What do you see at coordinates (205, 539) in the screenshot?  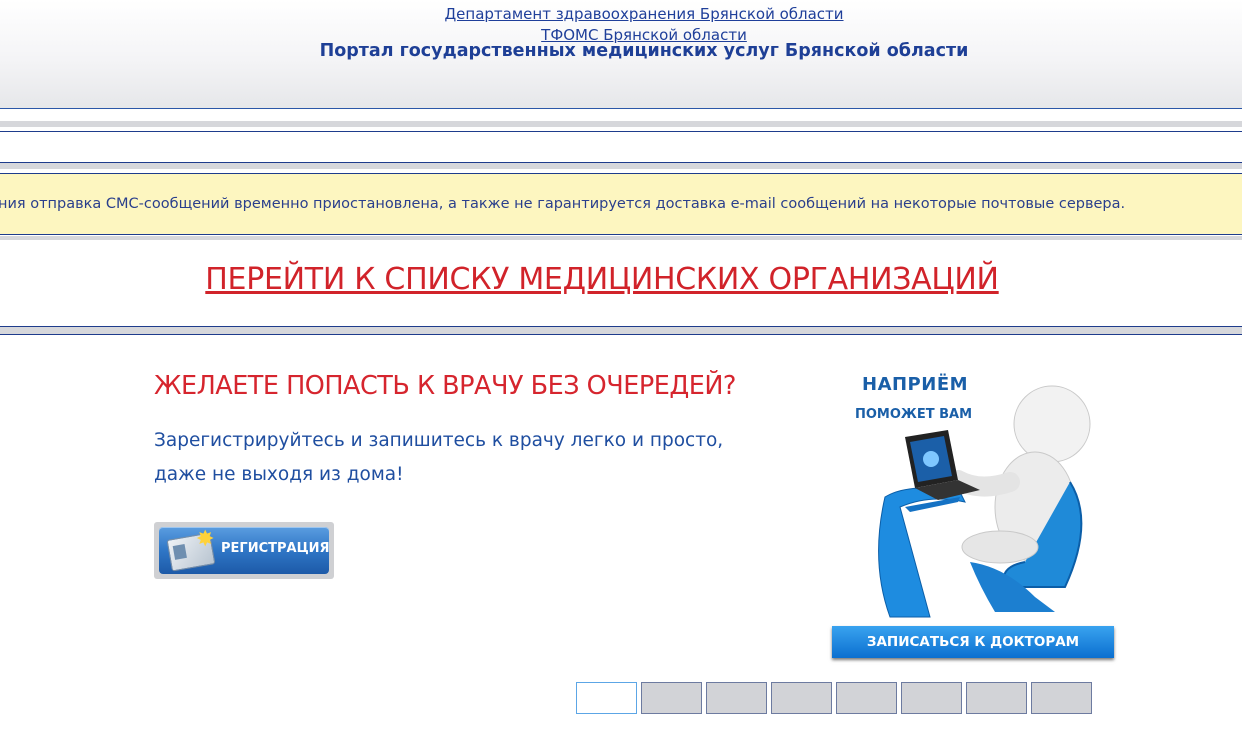 I see `sparkle-icon: ✸` at bounding box center [205, 539].